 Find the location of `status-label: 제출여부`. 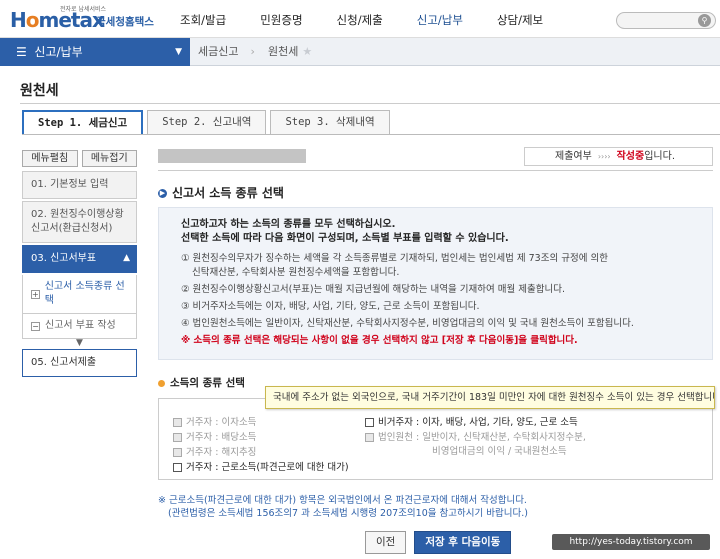

status-label: 제출여부 is located at coordinates (573, 156).